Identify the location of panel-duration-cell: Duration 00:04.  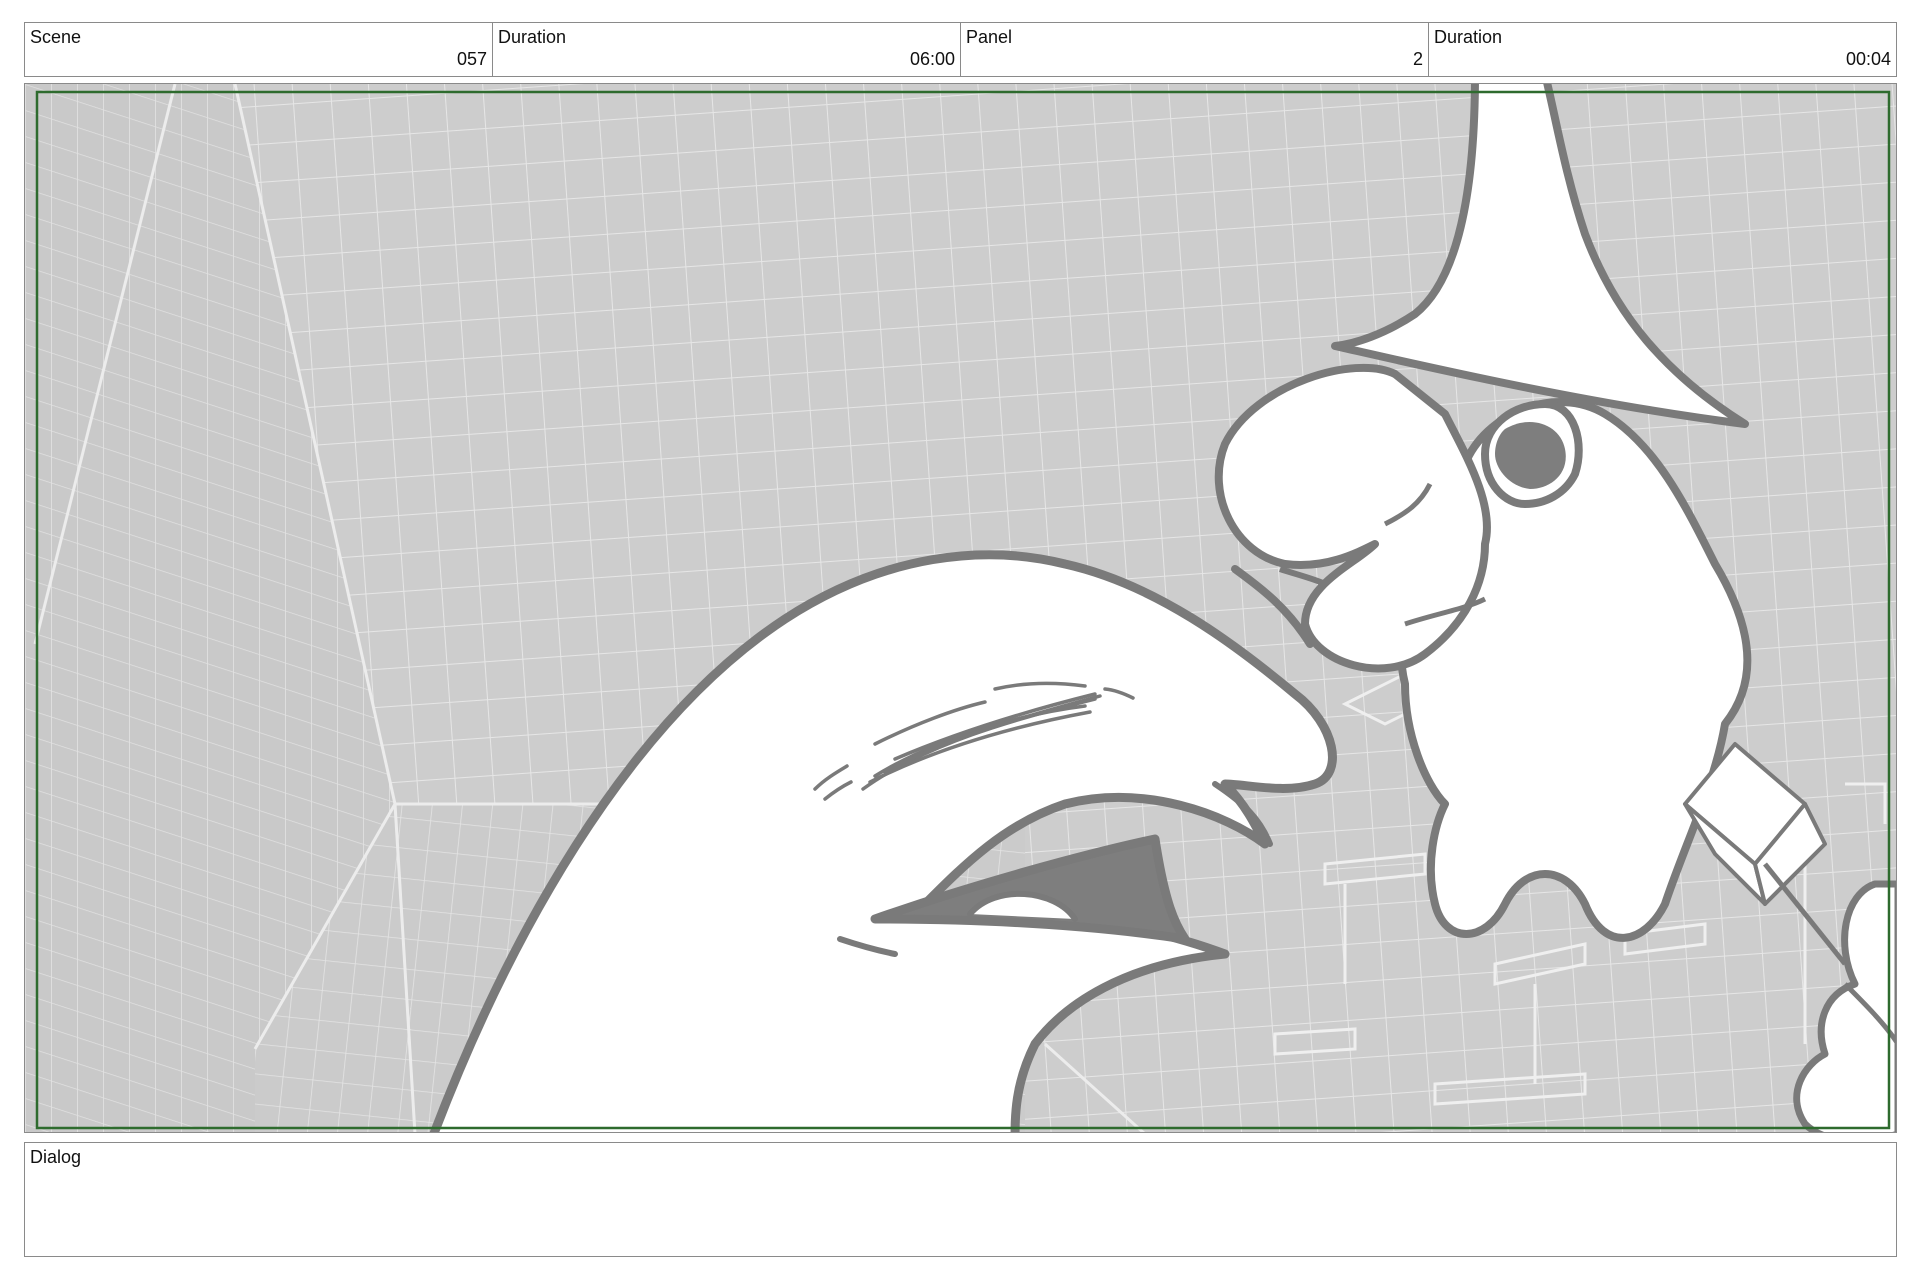
(1662, 49).